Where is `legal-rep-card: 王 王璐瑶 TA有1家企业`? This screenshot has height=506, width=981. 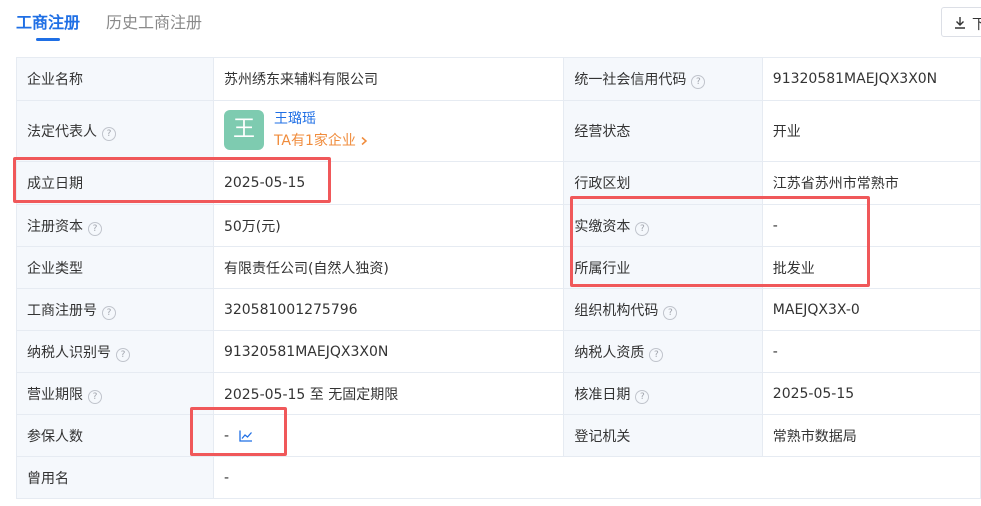
legal-rep-card: 王 王璐瑶 TA有1家企业 is located at coordinates (388, 131).